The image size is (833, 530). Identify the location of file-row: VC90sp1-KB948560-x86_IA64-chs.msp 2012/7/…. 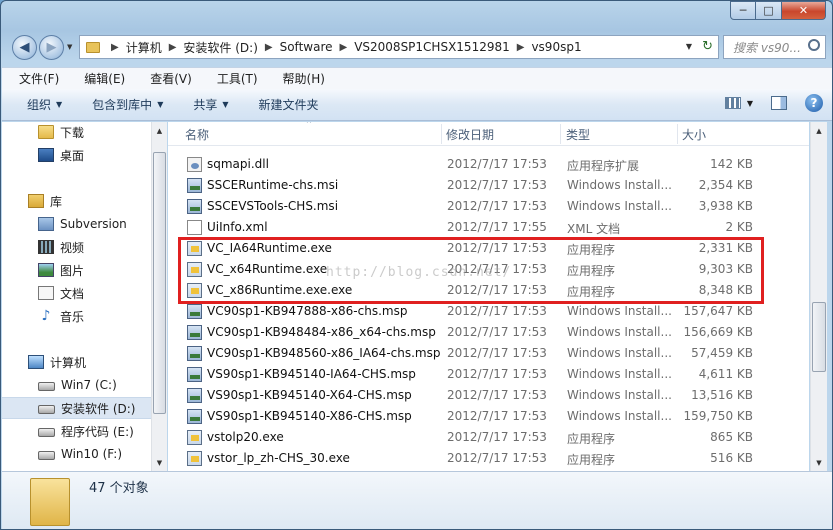
(488, 353).